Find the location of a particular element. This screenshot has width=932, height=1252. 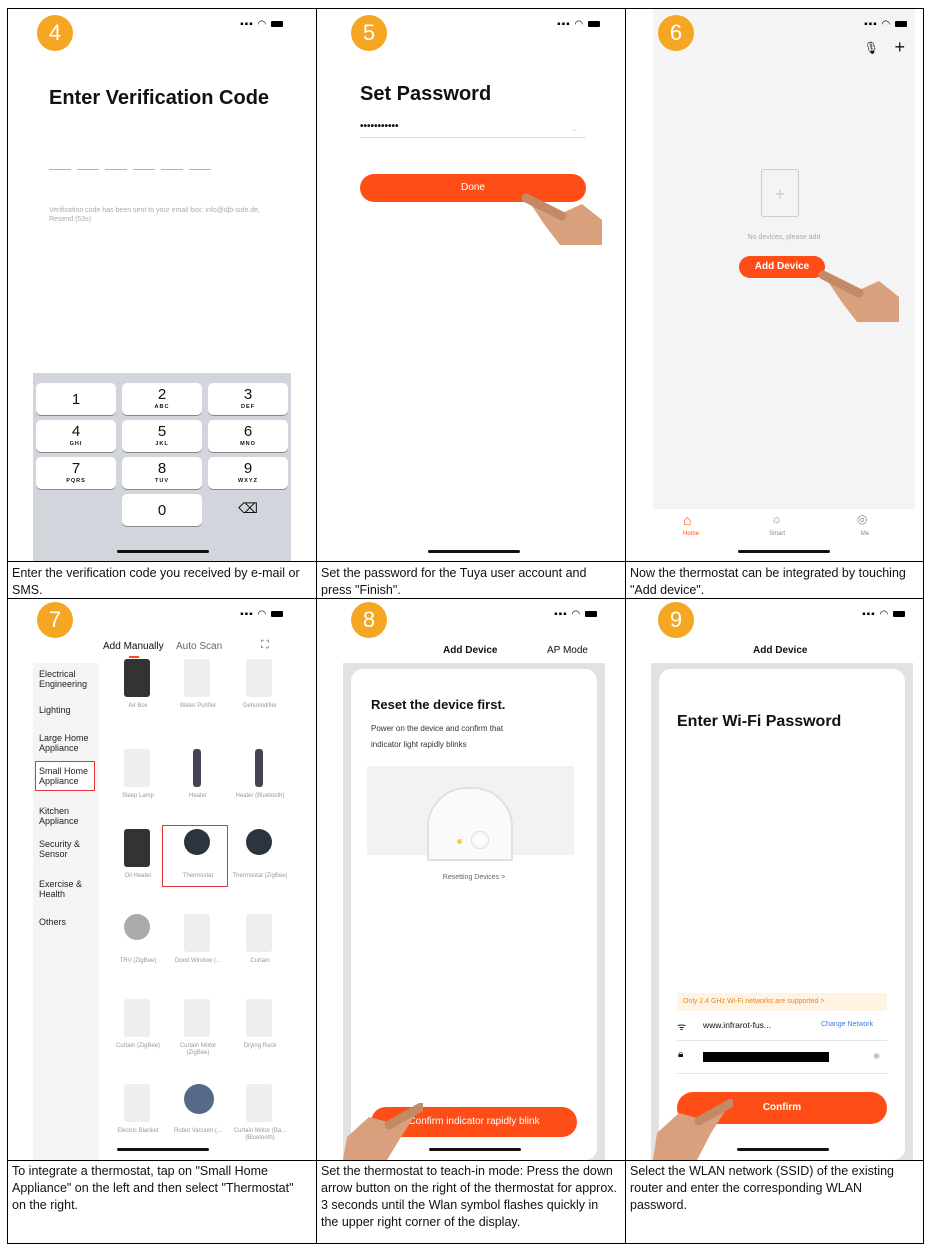

device-item-label: Dehumidifier is located at coordinates (260, 706).